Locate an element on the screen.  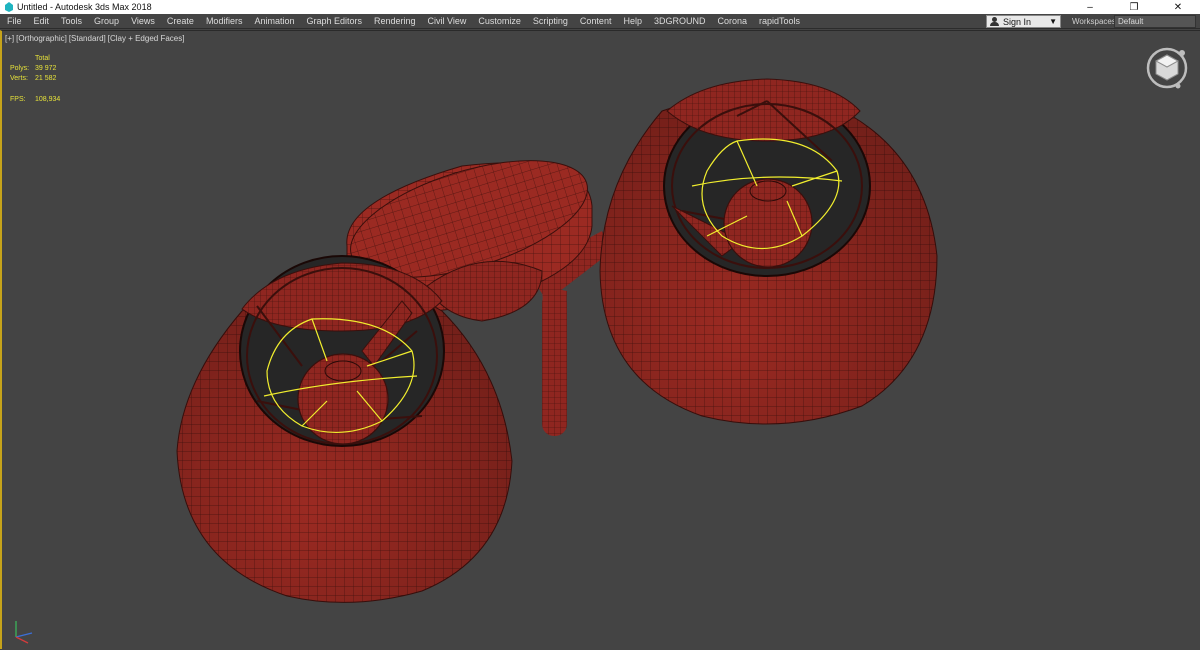
sign-in-label: Sign In is located at coordinates (1017, 21).